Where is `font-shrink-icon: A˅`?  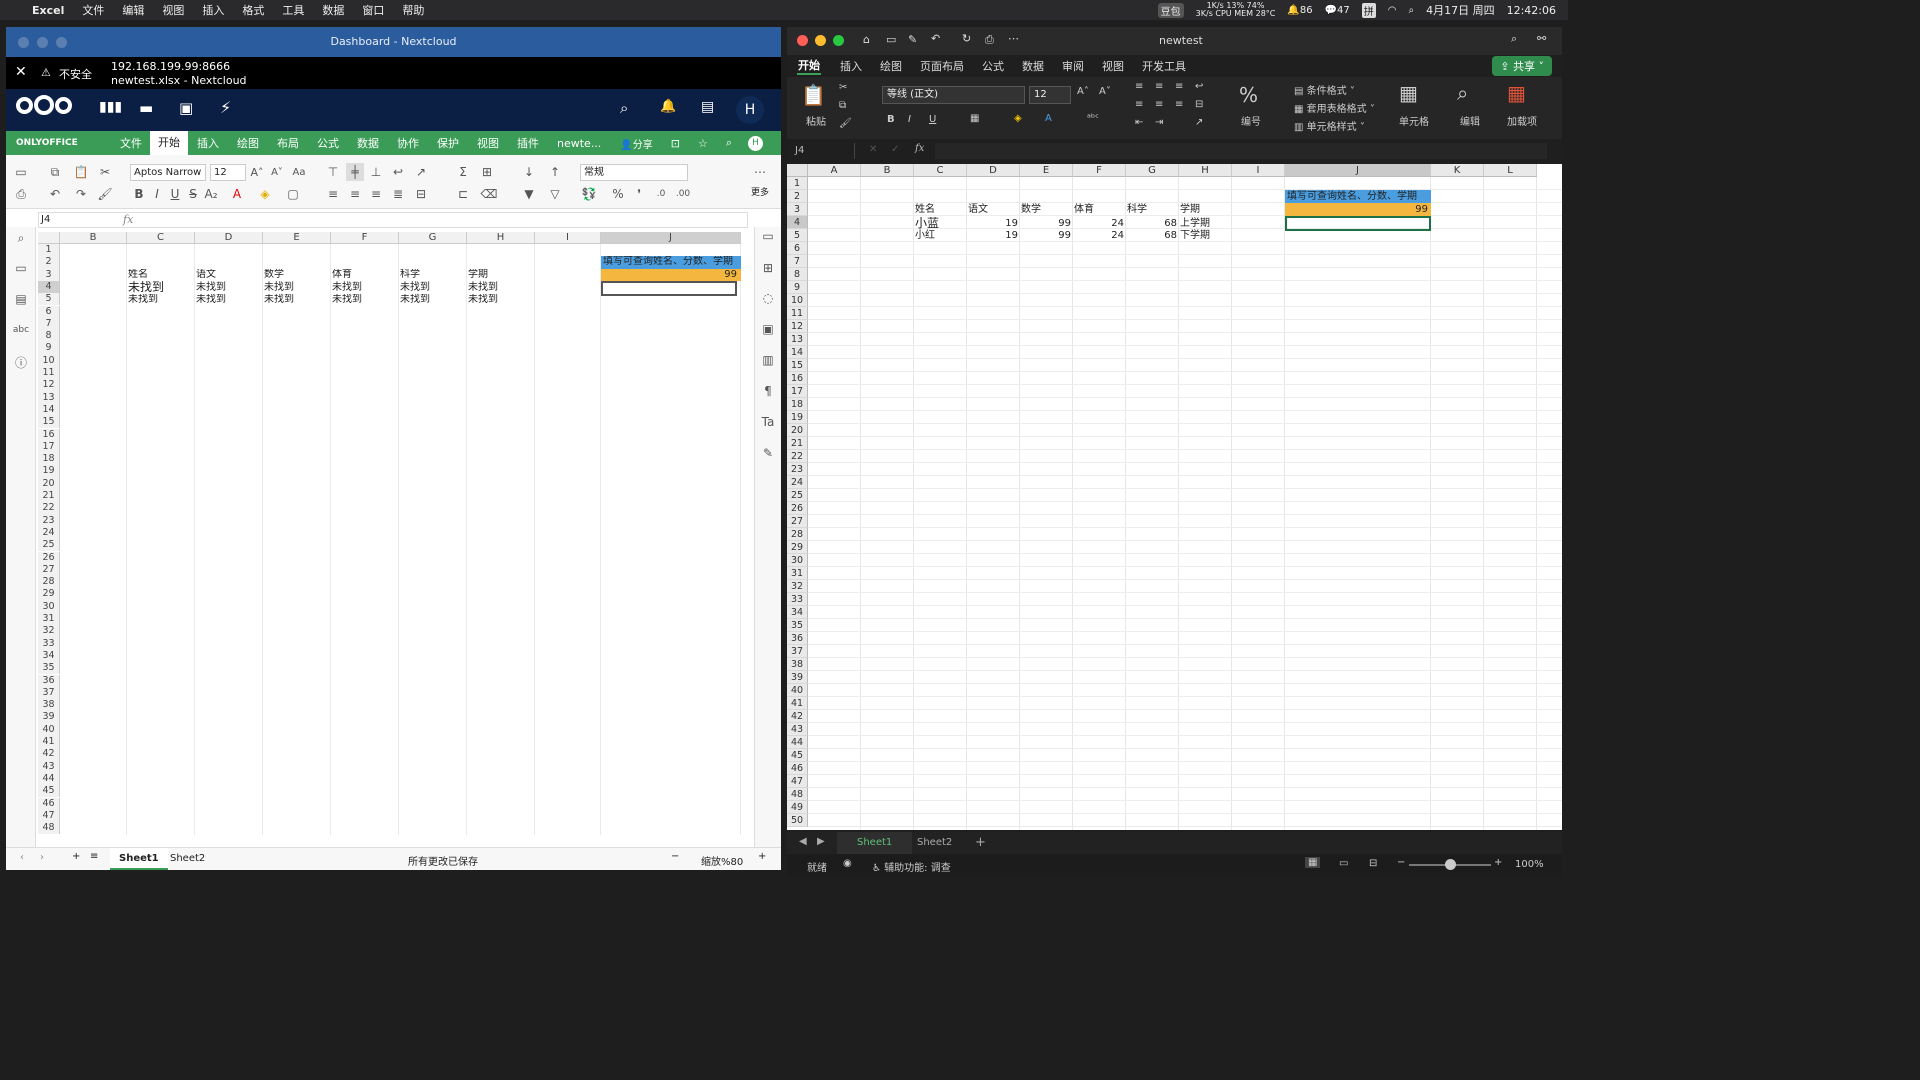
font-shrink-icon: A˅ is located at coordinates (277, 172).